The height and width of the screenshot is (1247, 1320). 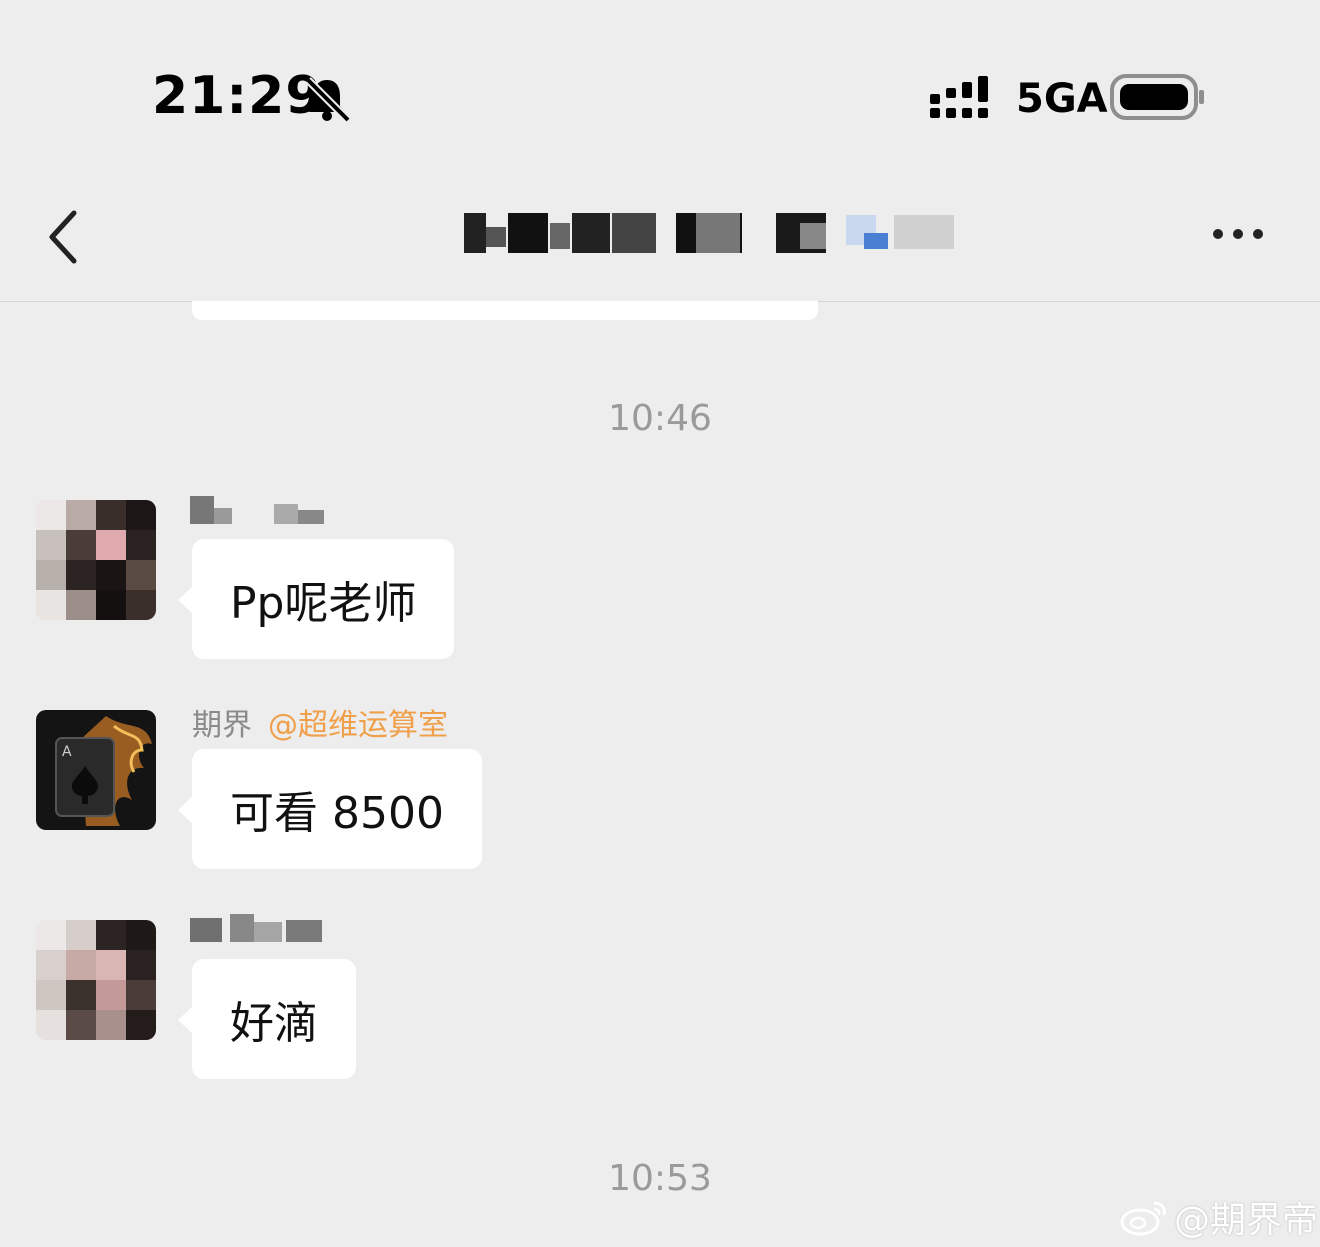 I want to click on avatar: A, so click(x=96, y=770).